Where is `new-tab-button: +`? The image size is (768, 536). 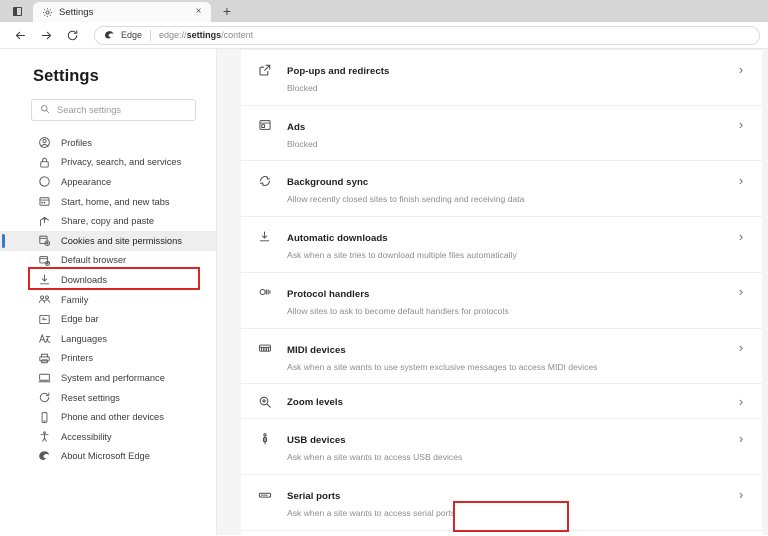
new-tab-button: + is located at coordinates (227, 11).